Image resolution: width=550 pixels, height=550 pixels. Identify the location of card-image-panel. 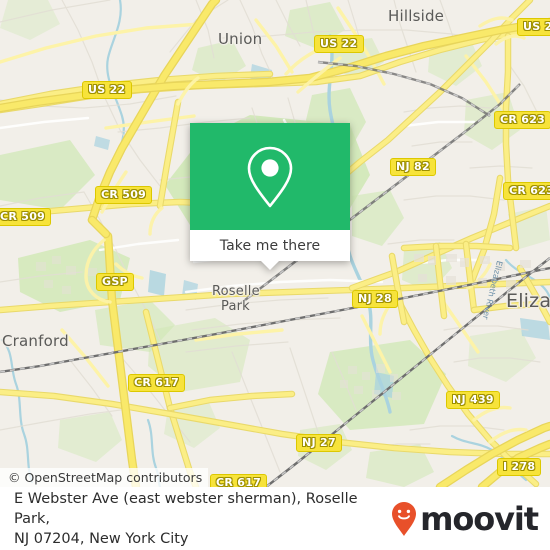
(270, 176).